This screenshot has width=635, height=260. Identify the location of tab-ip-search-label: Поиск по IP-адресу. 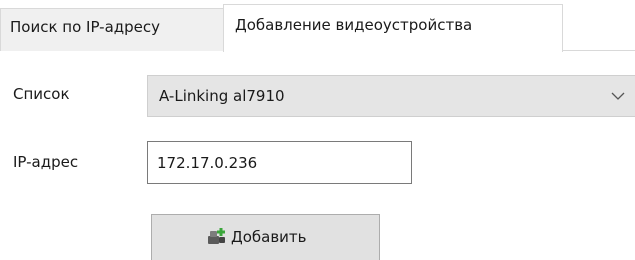
(85, 27).